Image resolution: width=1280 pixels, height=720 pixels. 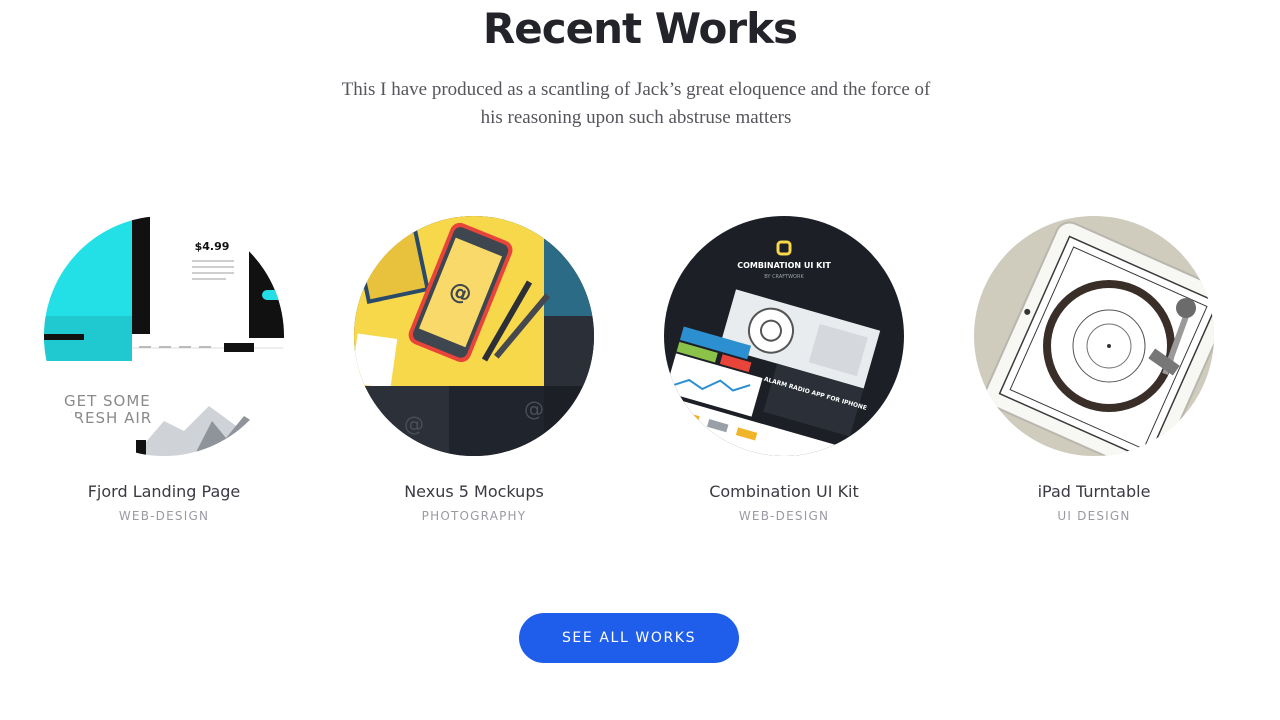 I want to click on work-thumbnail-ipad, so click(x=1094, y=336).